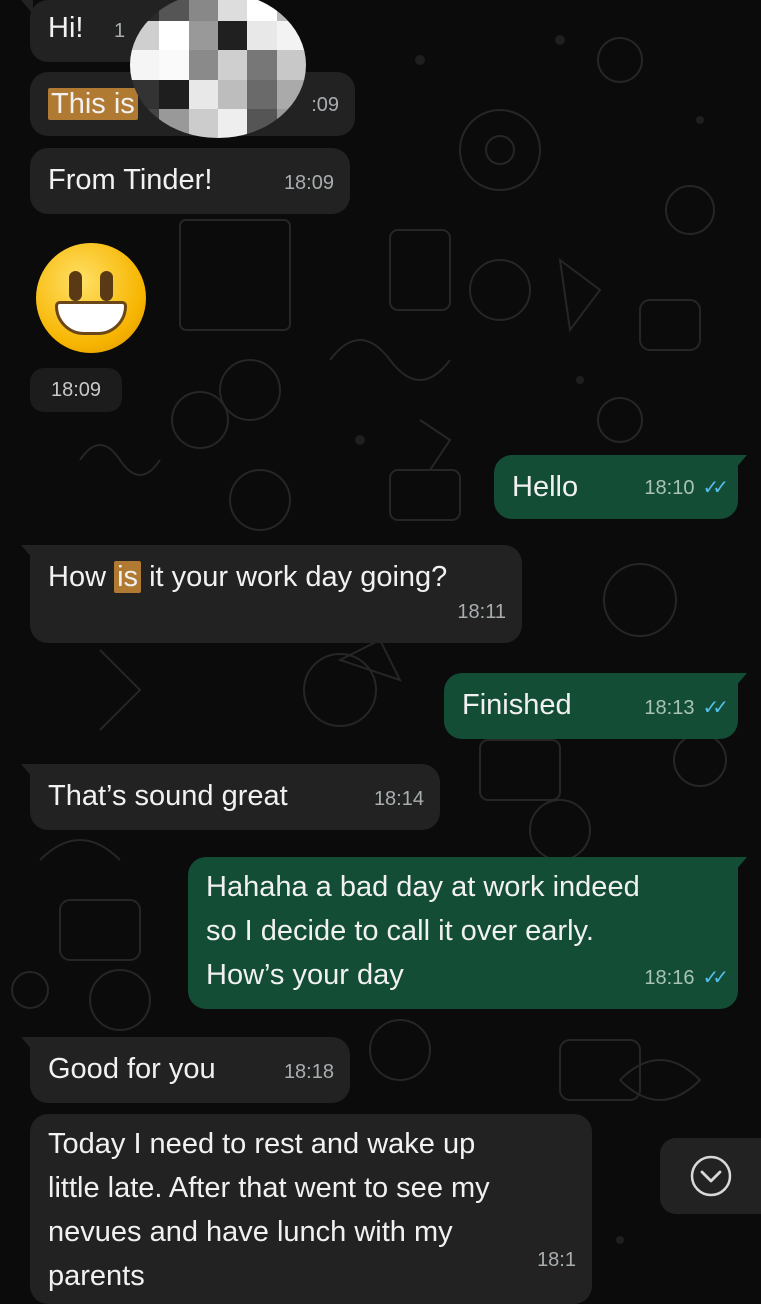 This screenshot has width=761, height=1304. I want to click on message-meta: 18:13 ✓✓, so click(686, 708).